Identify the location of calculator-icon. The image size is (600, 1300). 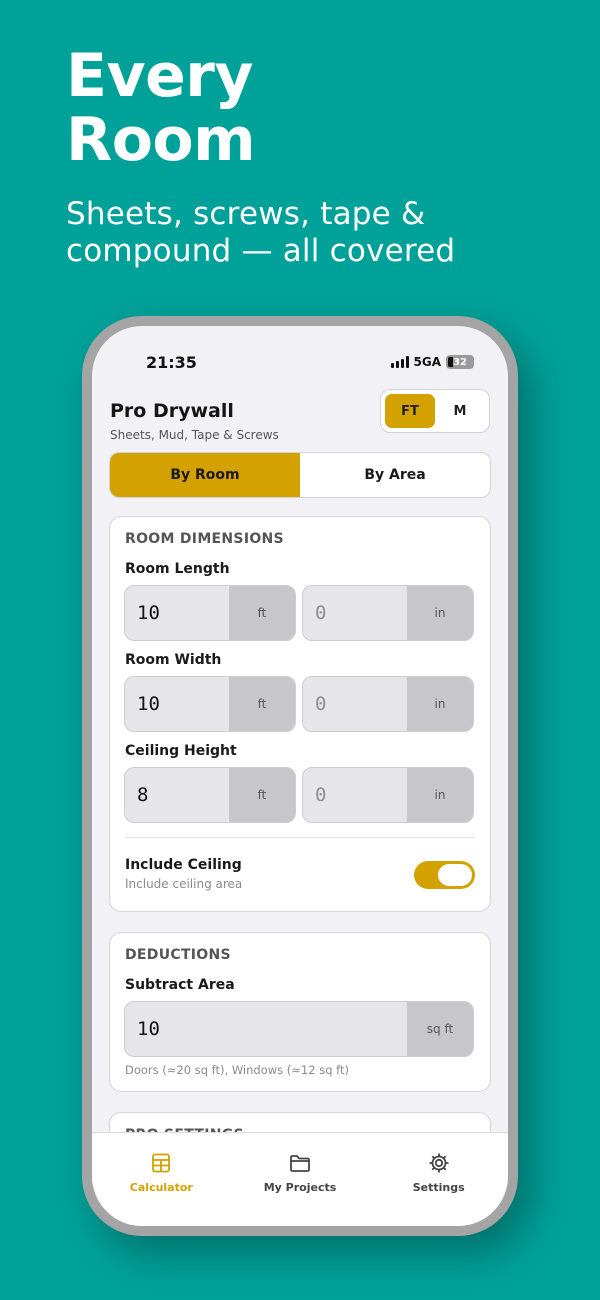
(161, 1163).